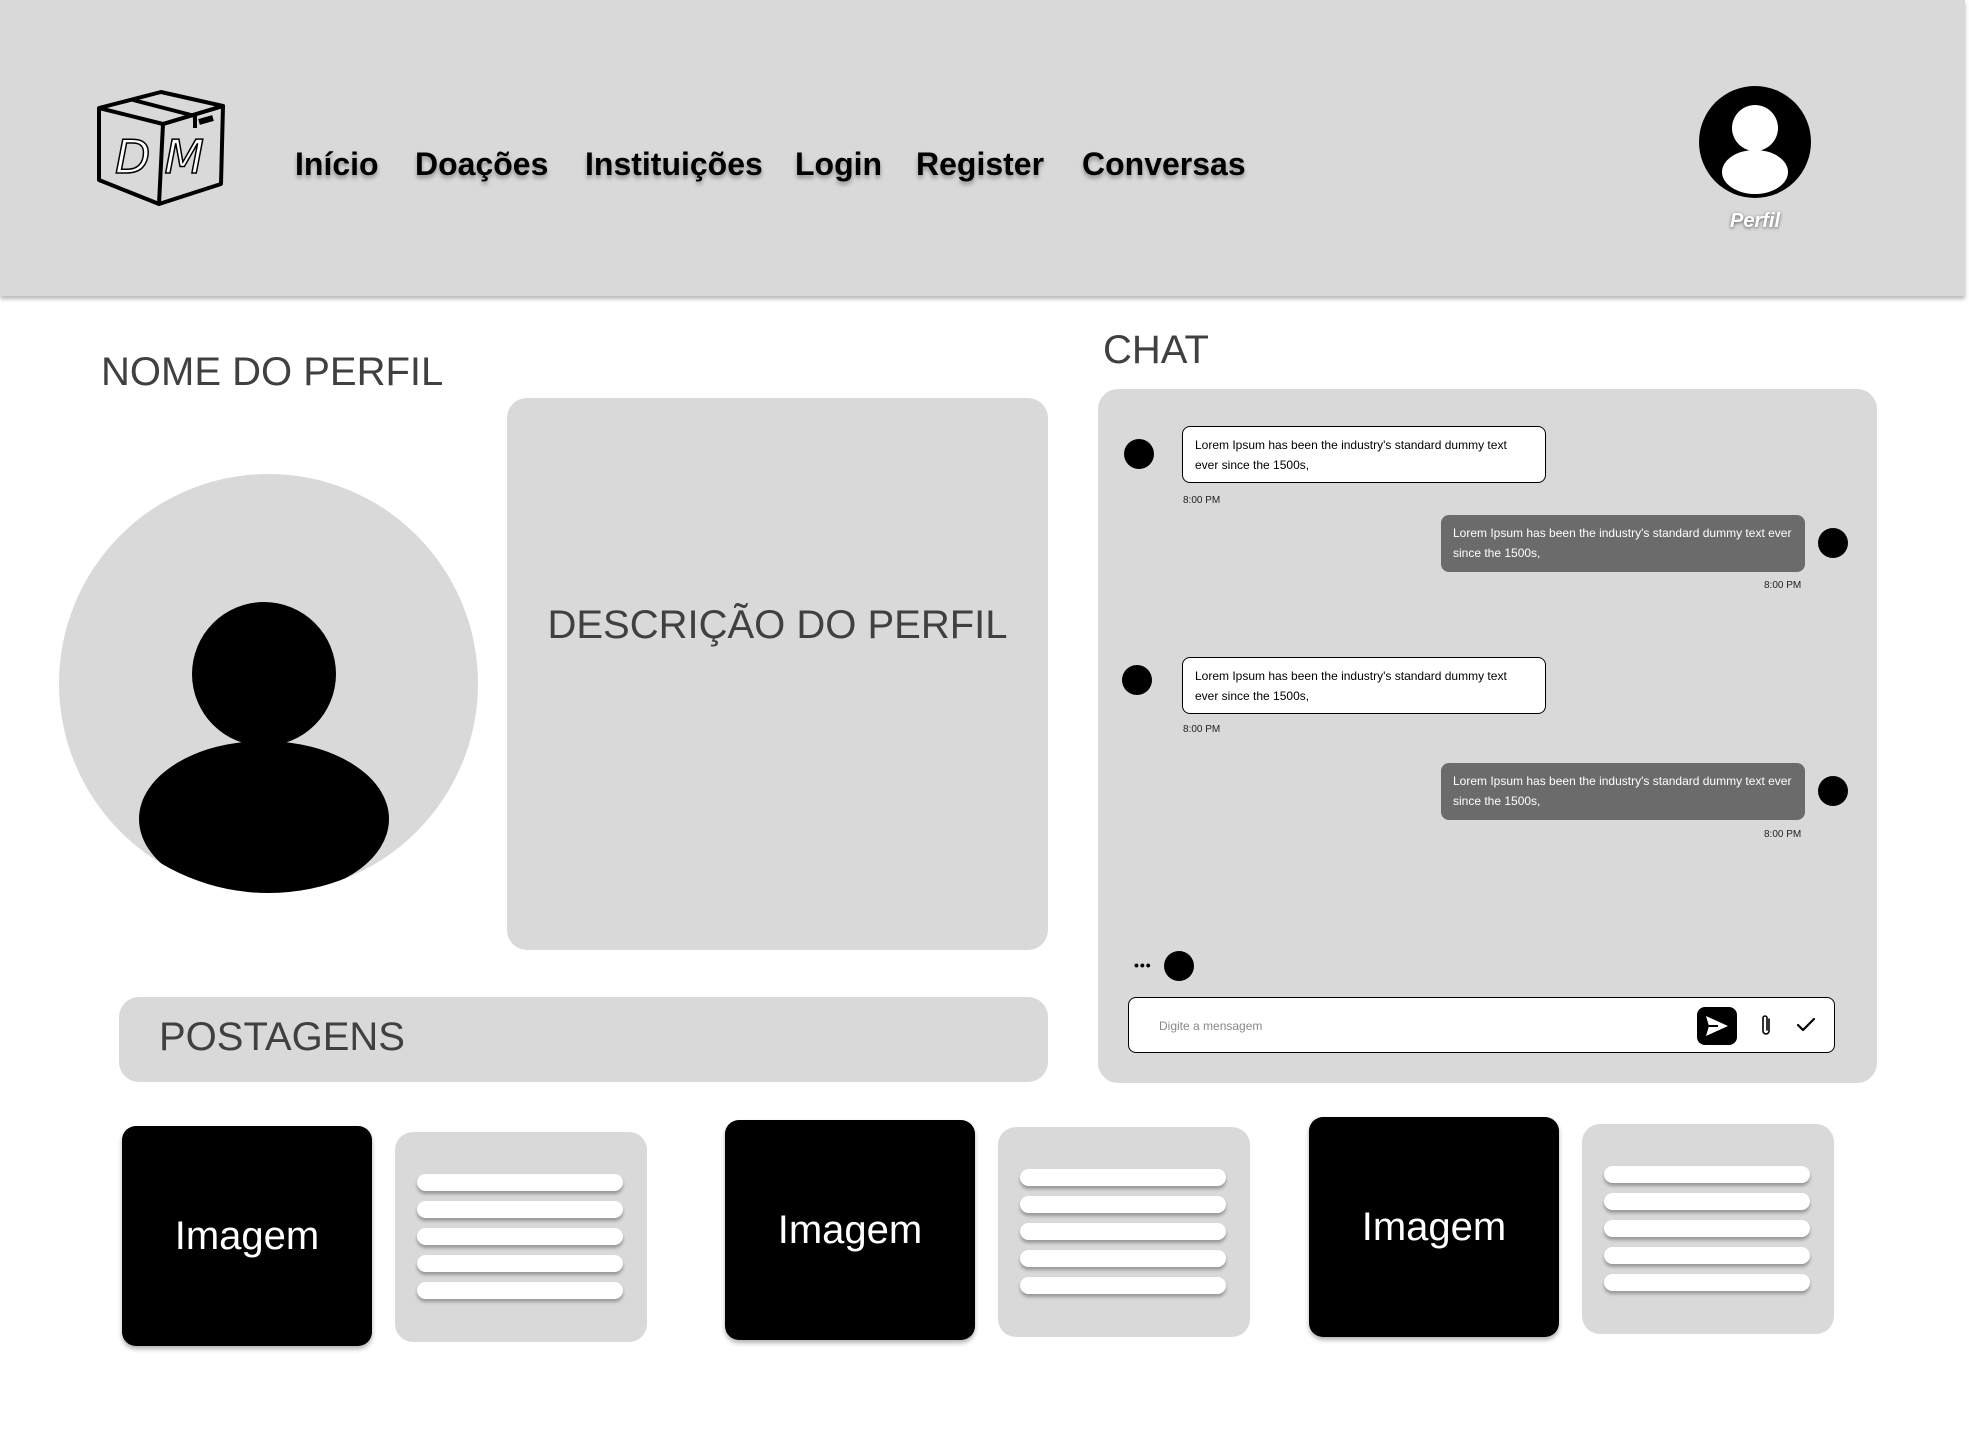  Describe the element at coordinates (980, 164) in the screenshot. I see `nav-register: Register` at that location.